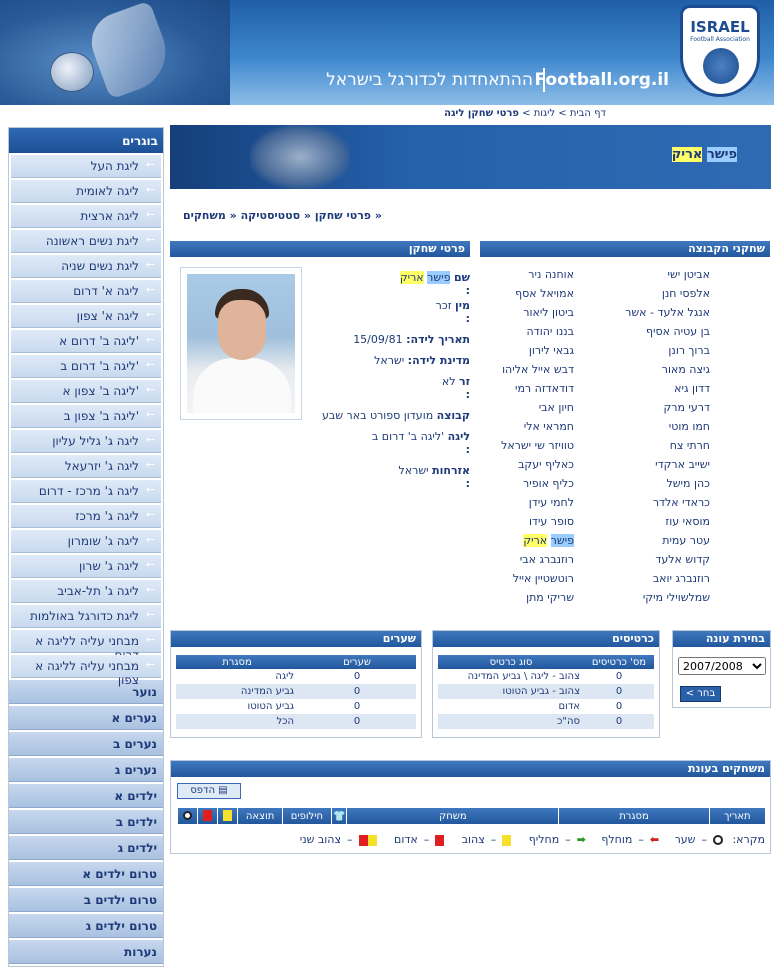 This screenshot has width=774, height=978. What do you see at coordinates (546, 639) in the screenshot?
I see `cards-title: כרטיסים` at bounding box center [546, 639].